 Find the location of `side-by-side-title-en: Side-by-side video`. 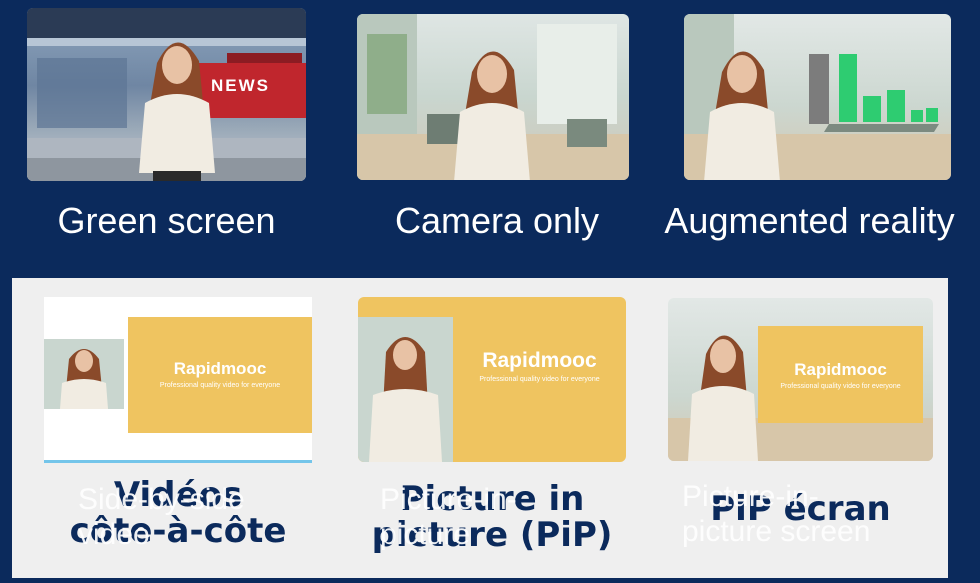

side-by-side-title-en: Side-by-side video is located at coordinates (161, 517).